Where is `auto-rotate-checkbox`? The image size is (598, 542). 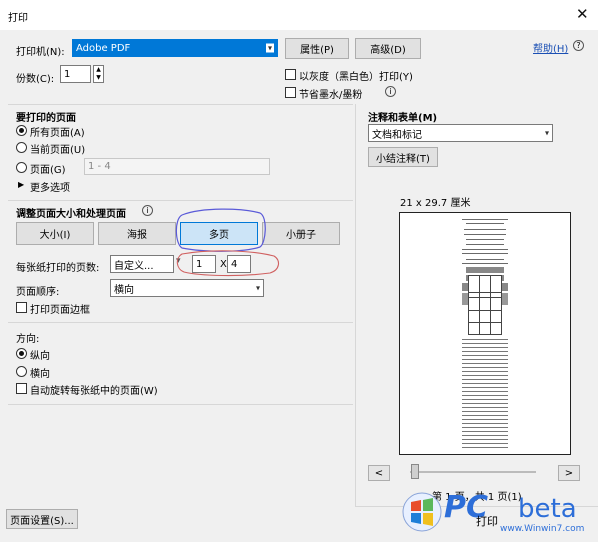
auto-rotate-checkbox is located at coordinates (21, 388).